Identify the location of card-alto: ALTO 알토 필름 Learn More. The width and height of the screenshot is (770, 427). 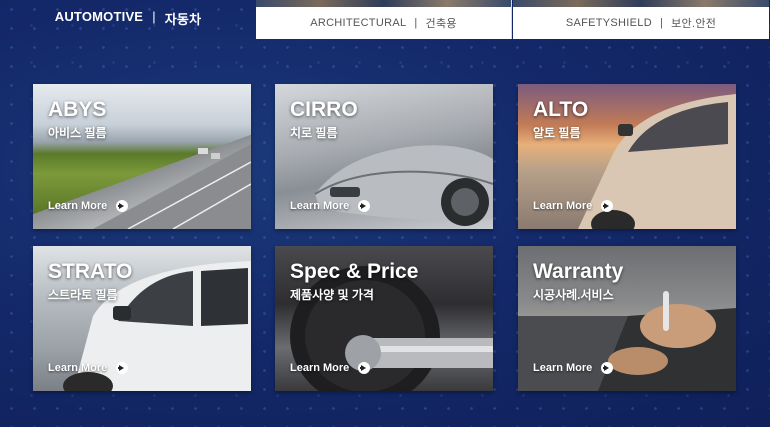
(627, 156).